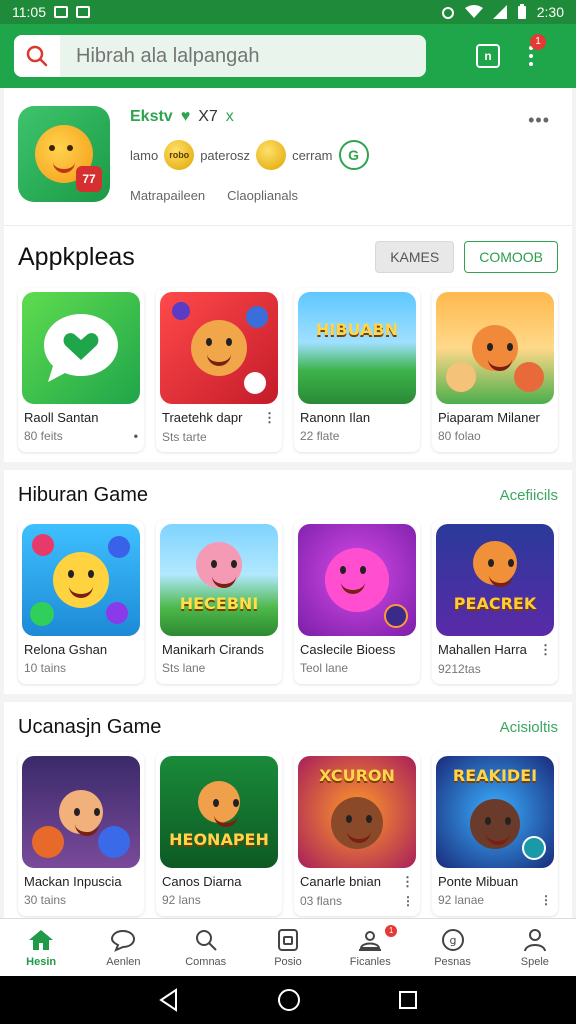  Describe the element at coordinates (550, 12) in the screenshot. I see `status-right-text: 2:30` at that location.